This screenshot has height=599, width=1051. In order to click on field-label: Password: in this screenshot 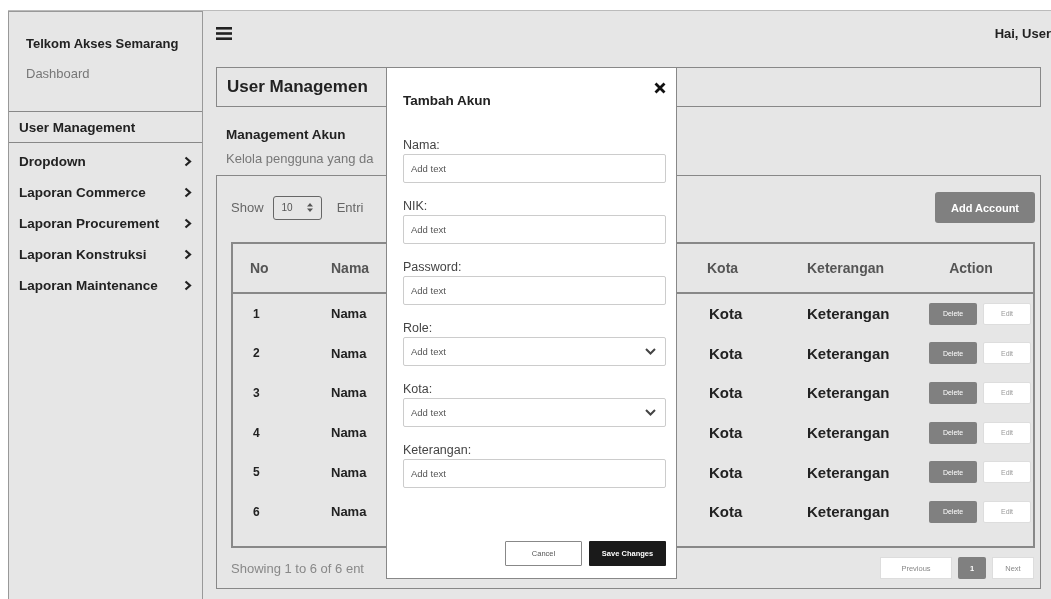, I will do `click(433, 267)`.